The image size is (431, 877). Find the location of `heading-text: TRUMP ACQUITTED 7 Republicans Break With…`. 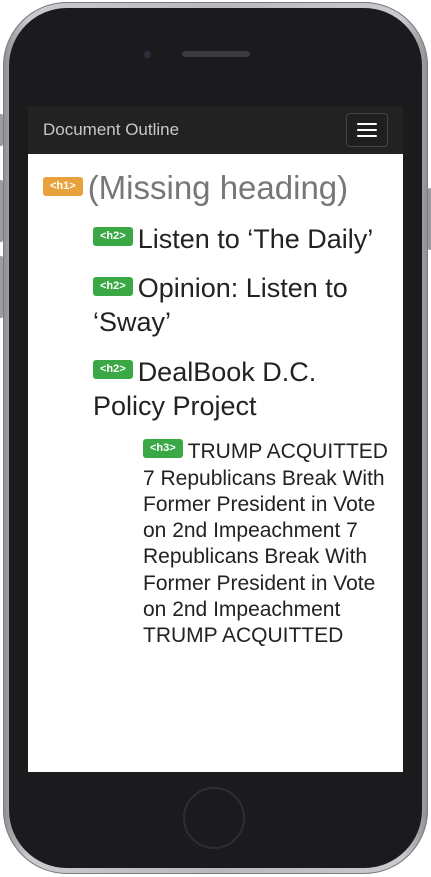

heading-text: TRUMP ACQUITTED 7 Republicans Break With… is located at coordinates (265, 544).